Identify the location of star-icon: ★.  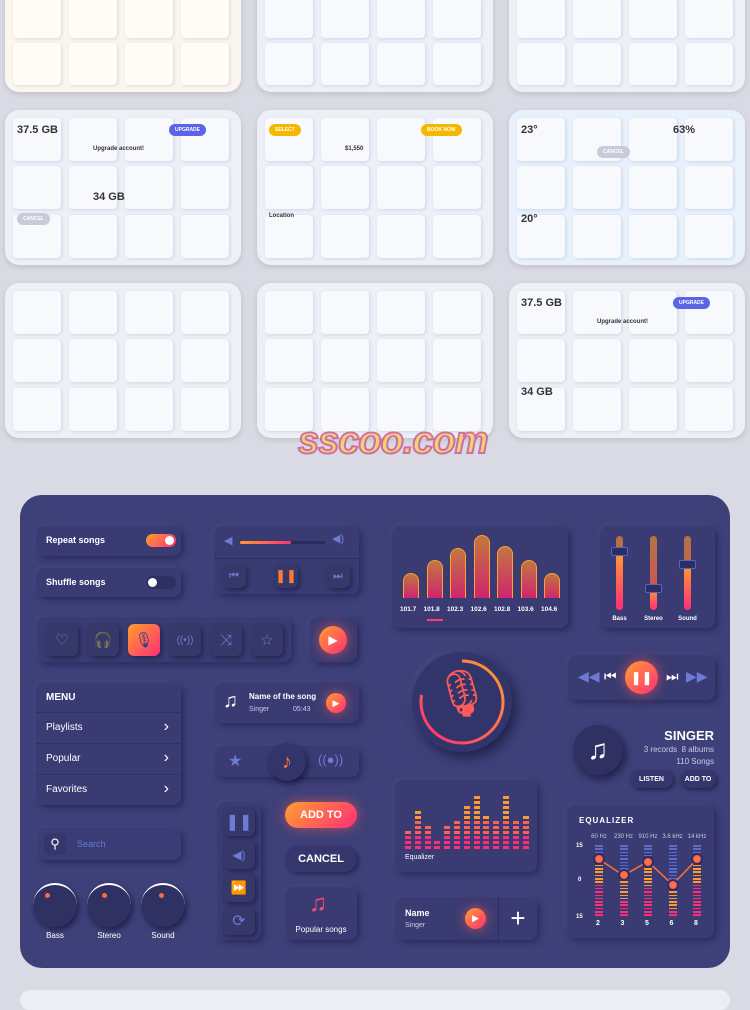
(235, 761).